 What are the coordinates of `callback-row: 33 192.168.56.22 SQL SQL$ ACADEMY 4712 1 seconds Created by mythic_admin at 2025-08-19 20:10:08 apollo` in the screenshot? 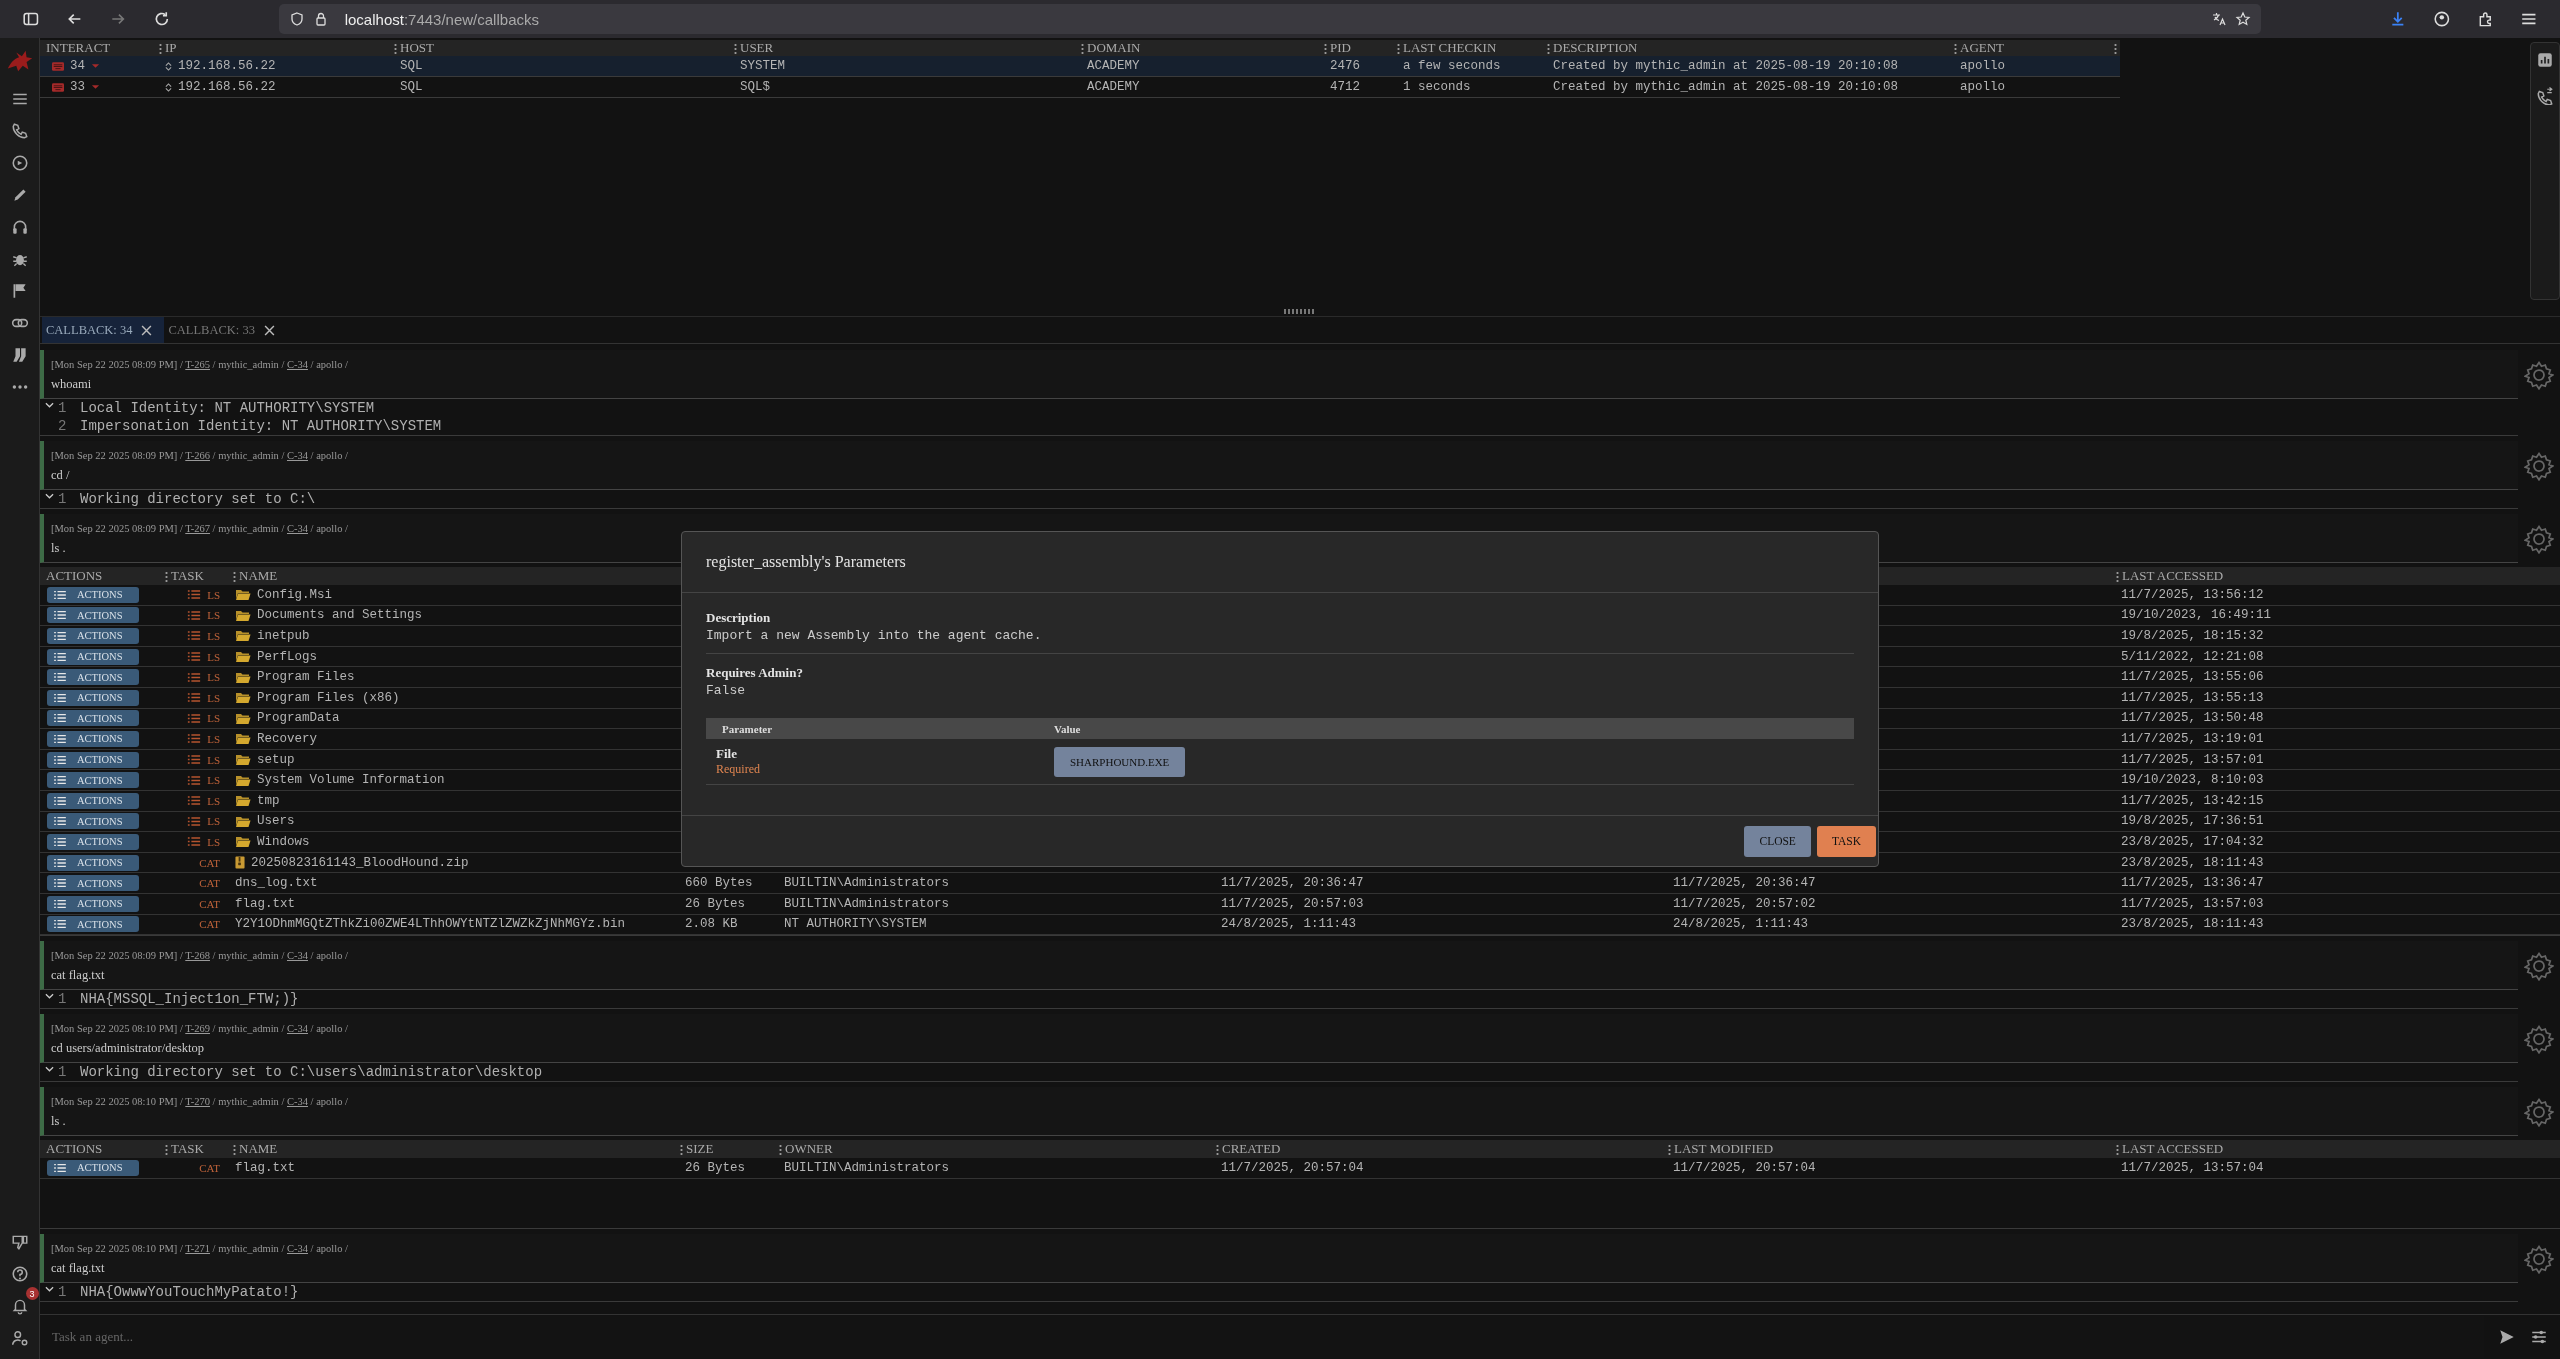 It's located at (1080, 87).